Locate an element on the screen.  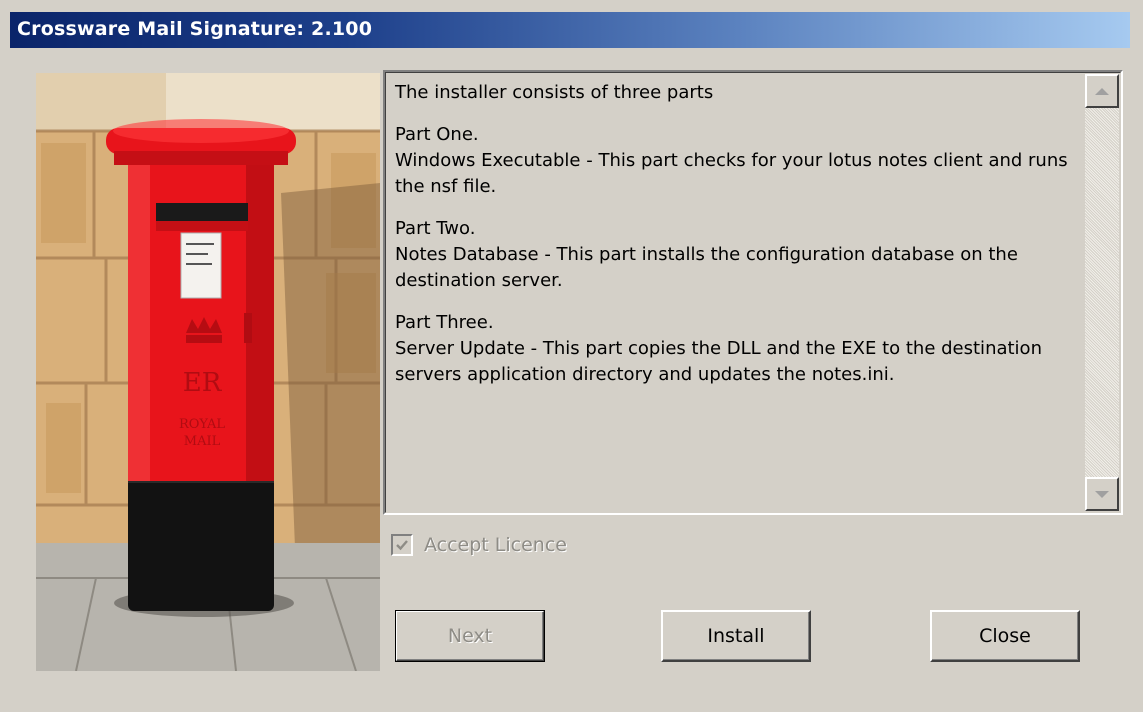
part-three-heading: Part Three. is located at coordinates (444, 322).